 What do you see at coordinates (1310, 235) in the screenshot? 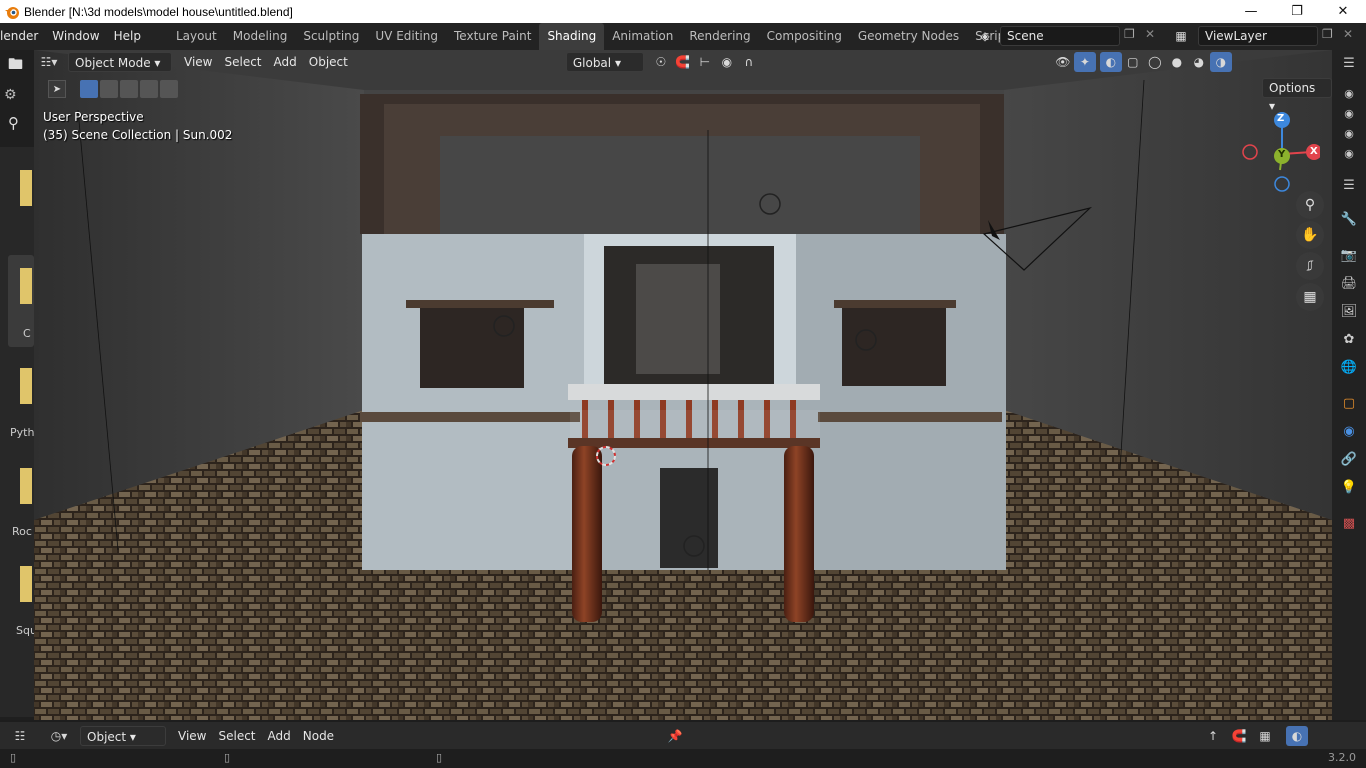
I see `pan-hand-icon: ✋` at bounding box center [1310, 235].